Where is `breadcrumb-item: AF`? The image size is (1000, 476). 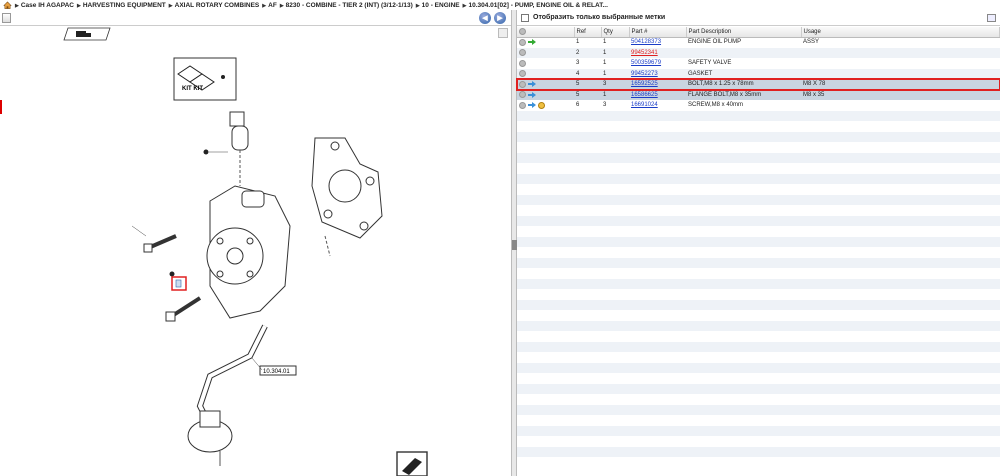 breadcrumb-item: AF is located at coordinates (269, 5).